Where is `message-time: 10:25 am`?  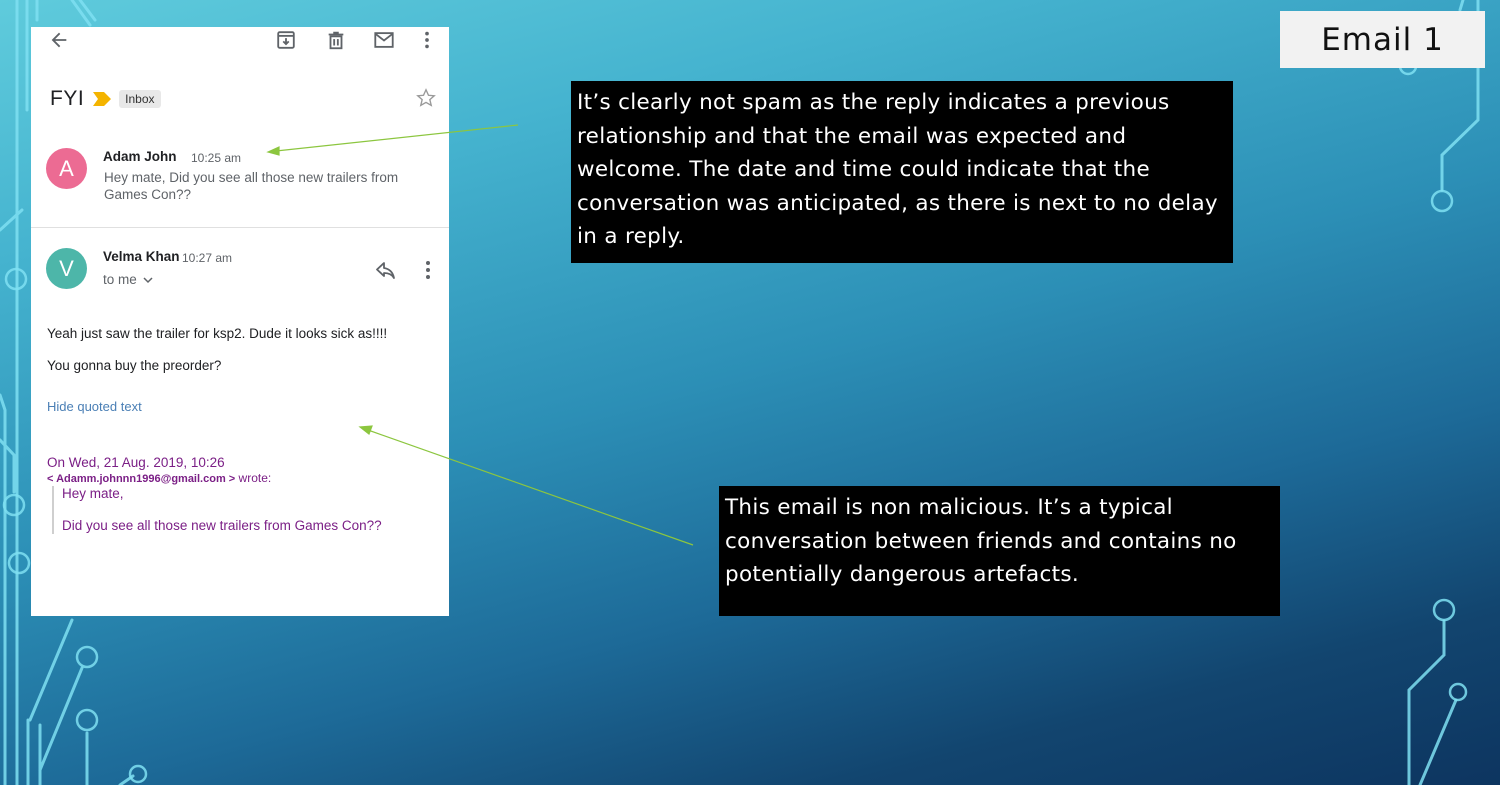
message-time: 10:25 am is located at coordinates (216, 158).